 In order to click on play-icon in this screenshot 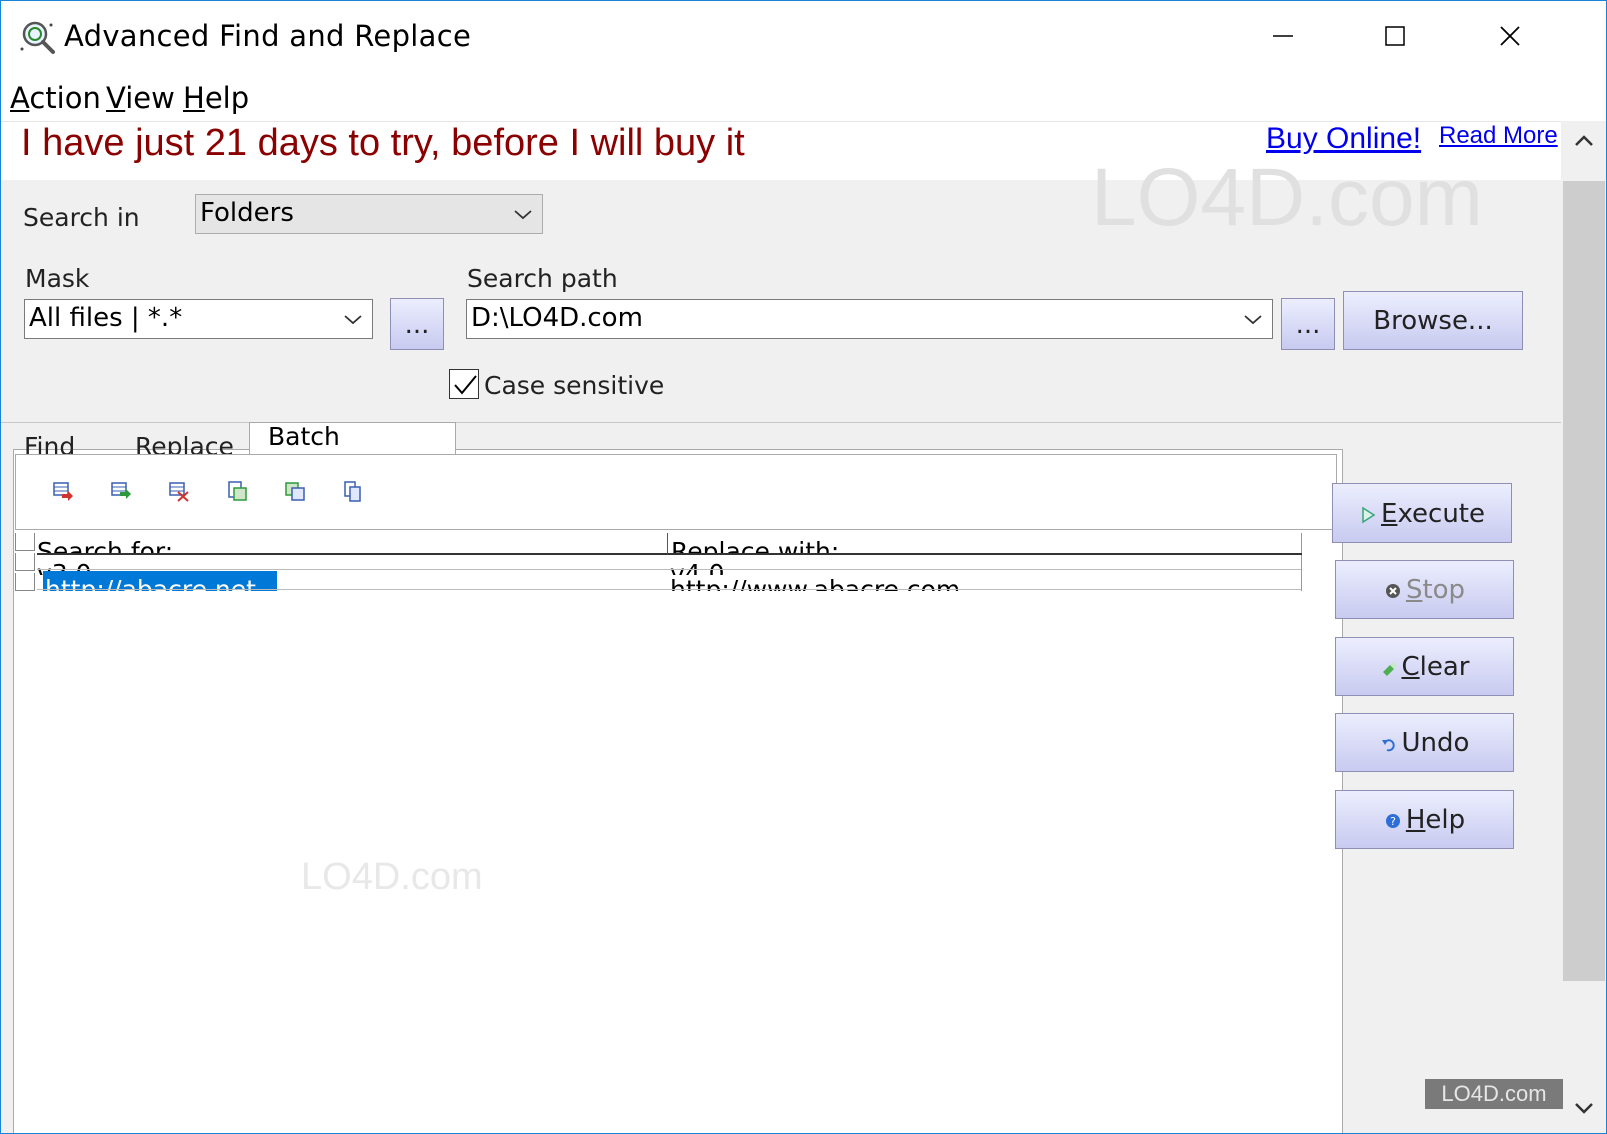, I will do `click(1369, 514)`.